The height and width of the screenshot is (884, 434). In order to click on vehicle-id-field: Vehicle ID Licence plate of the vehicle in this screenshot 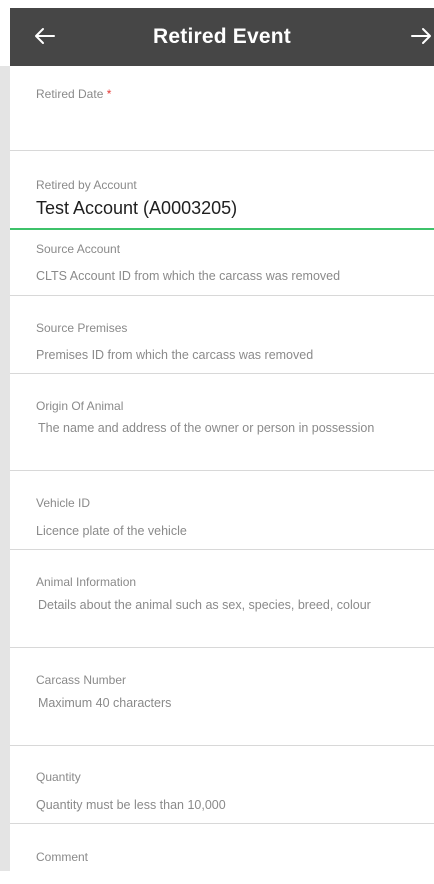, I will do `click(222, 510)`.